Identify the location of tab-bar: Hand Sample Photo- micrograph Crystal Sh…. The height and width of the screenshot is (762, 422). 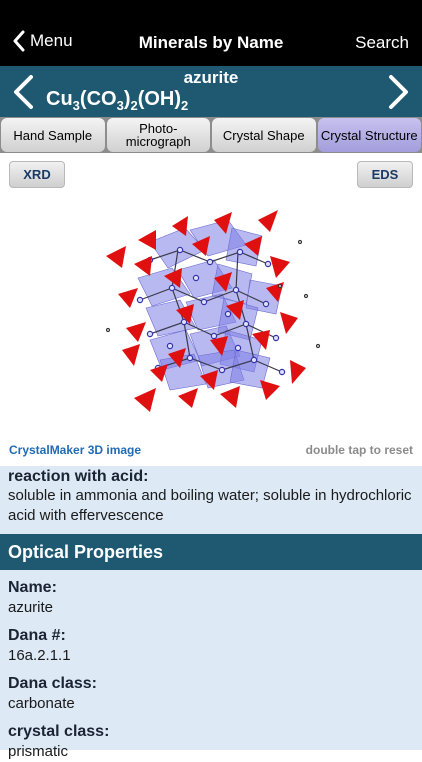
(211, 135).